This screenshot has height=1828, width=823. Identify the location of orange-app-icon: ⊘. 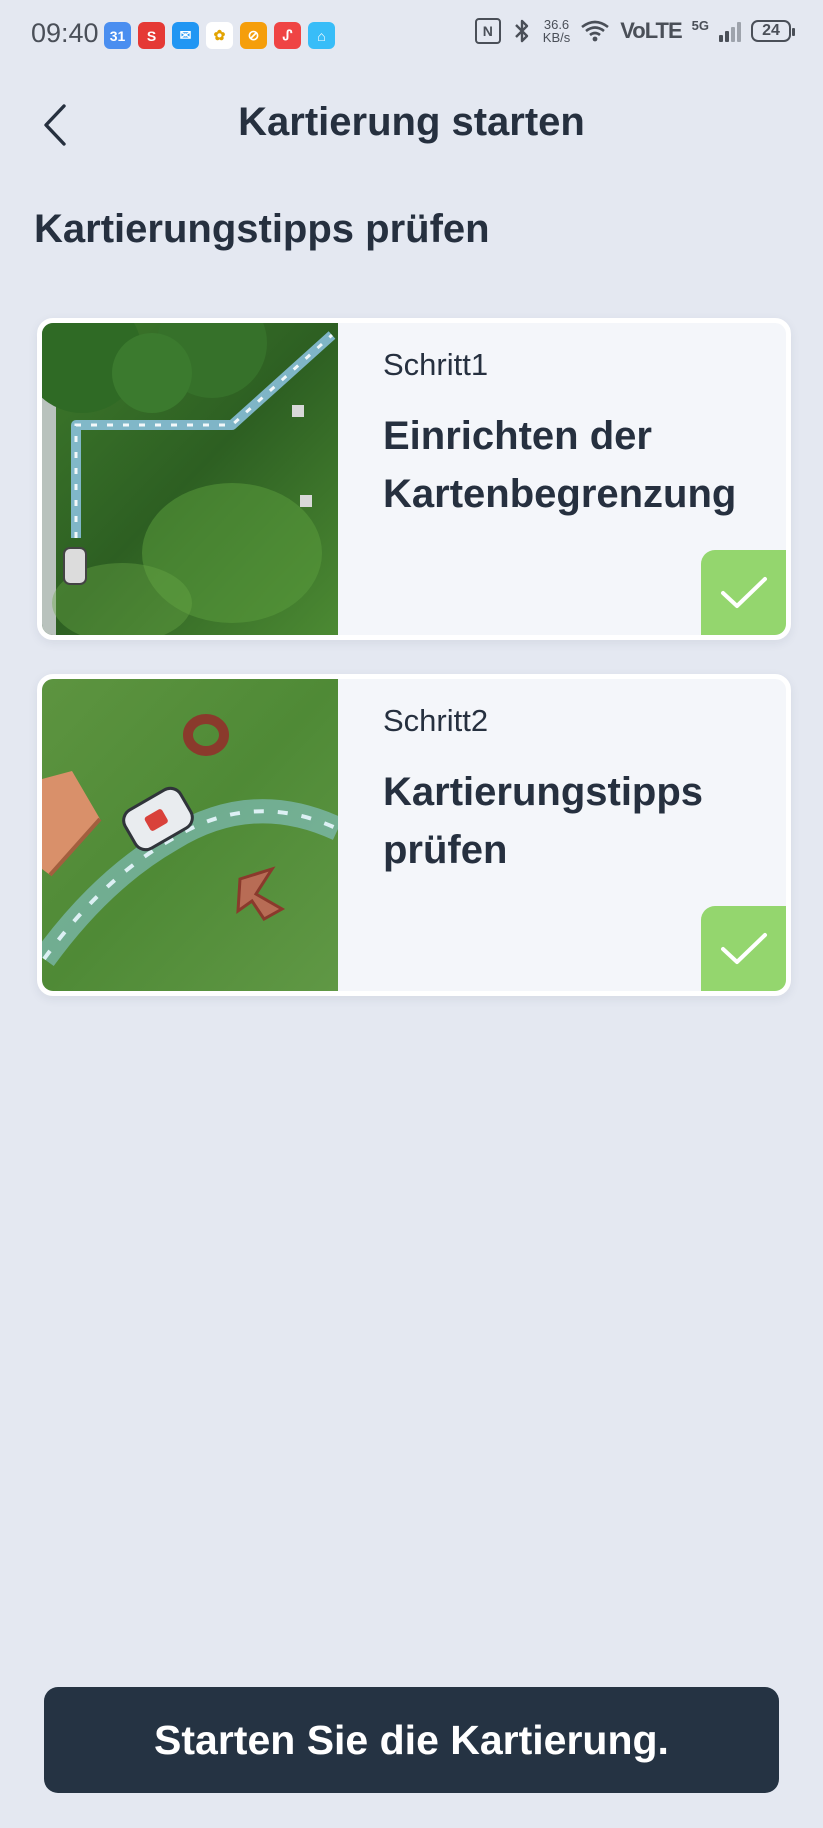
(253, 35).